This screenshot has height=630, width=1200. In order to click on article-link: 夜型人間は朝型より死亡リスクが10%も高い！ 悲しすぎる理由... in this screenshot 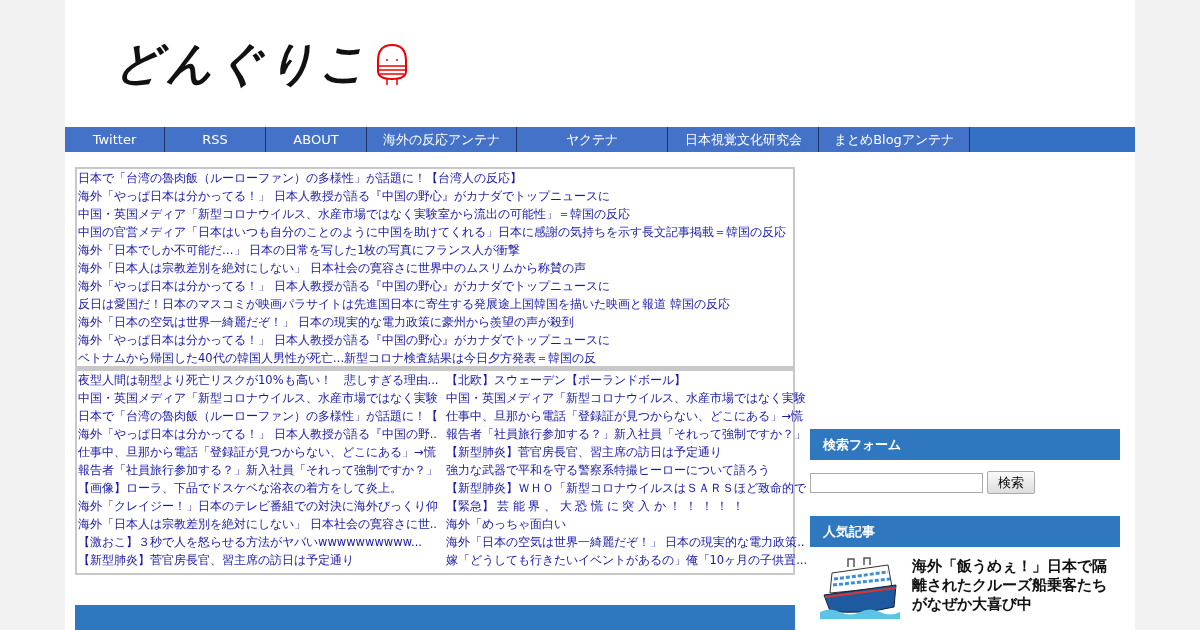, I will do `click(258, 380)`.